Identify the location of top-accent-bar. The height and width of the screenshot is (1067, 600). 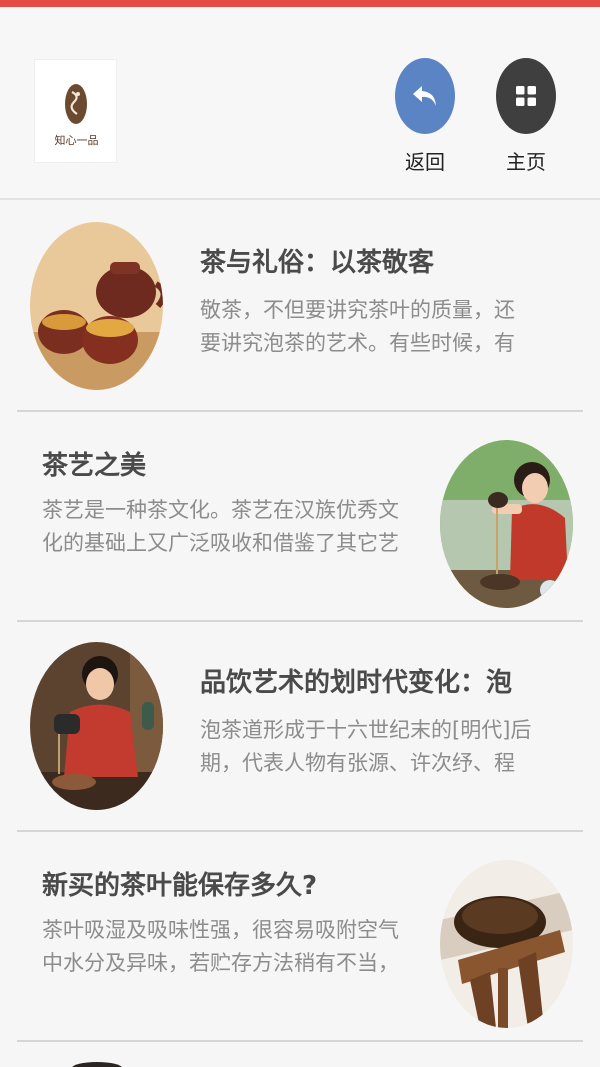
(300, 3).